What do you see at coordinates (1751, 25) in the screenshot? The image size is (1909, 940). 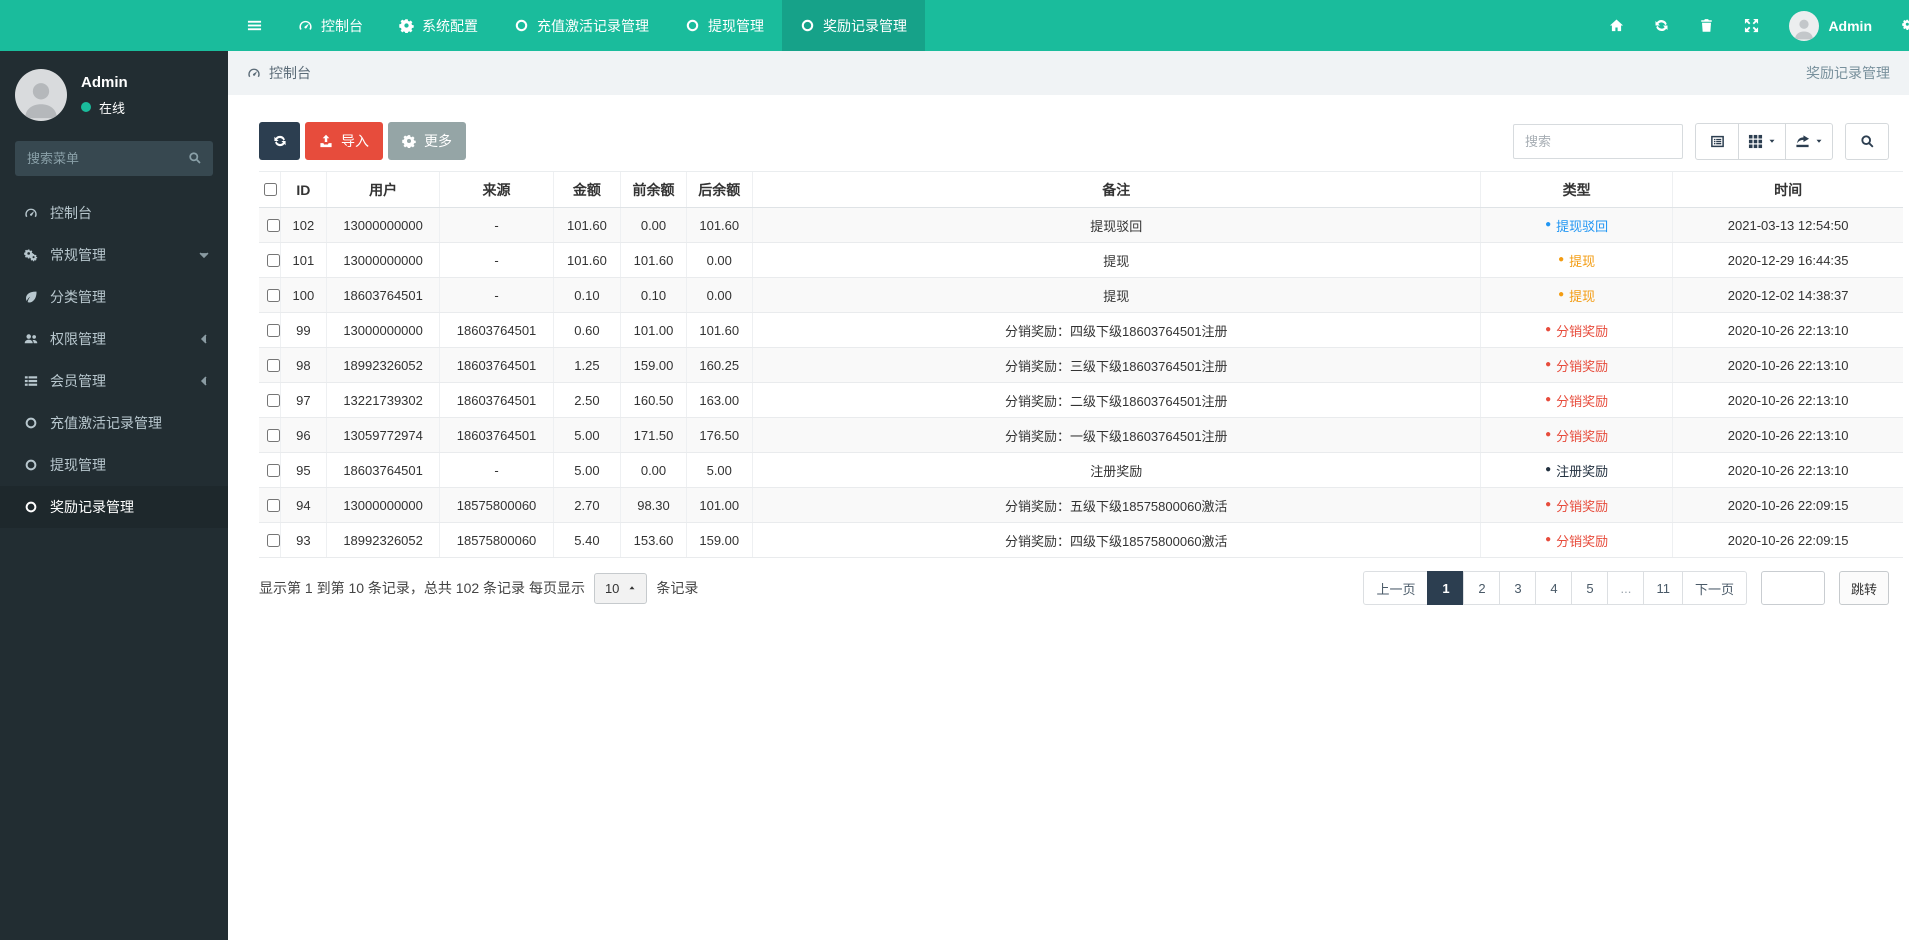 I see `fullscreen-icon` at bounding box center [1751, 25].